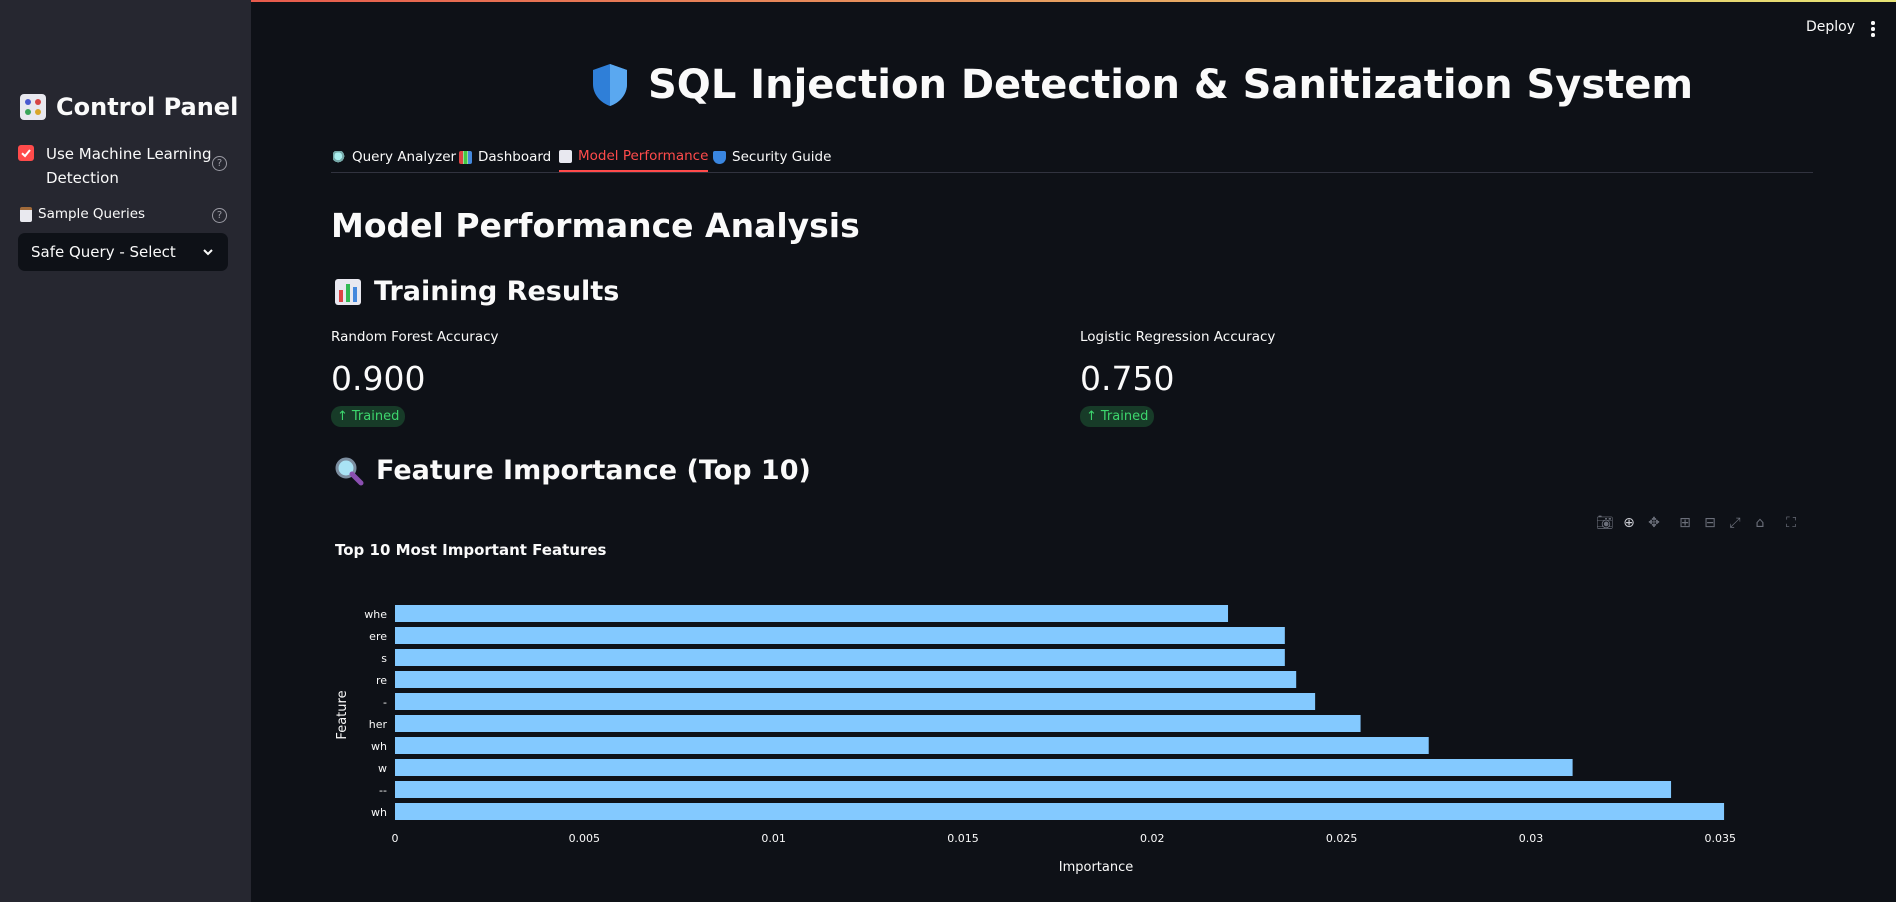 This screenshot has height=902, width=1896. I want to click on y-tick-label: --, so click(383, 790).